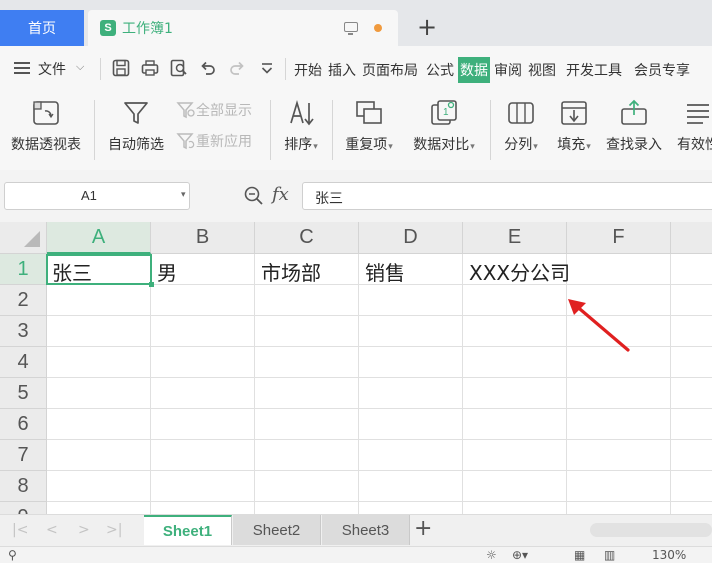  What do you see at coordinates (351, 28) in the screenshot?
I see `monitor-icon` at bounding box center [351, 28].